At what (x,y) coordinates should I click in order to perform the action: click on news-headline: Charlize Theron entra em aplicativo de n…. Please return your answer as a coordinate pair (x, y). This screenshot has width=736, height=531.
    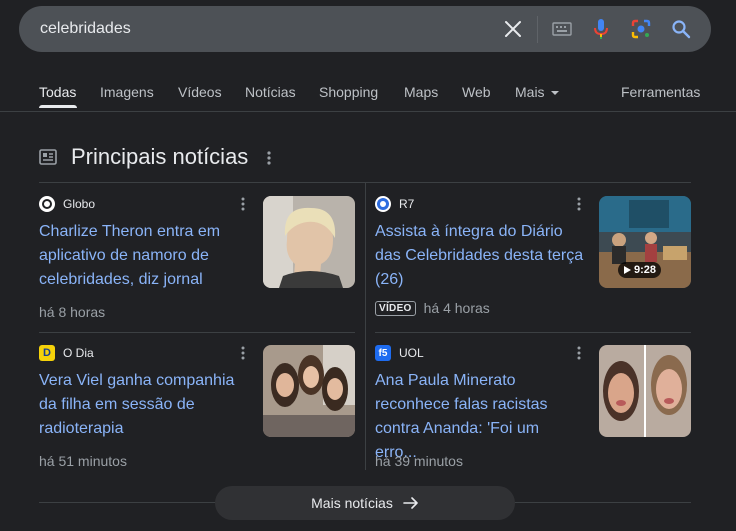
    Looking at the image, I should click on (144, 256).